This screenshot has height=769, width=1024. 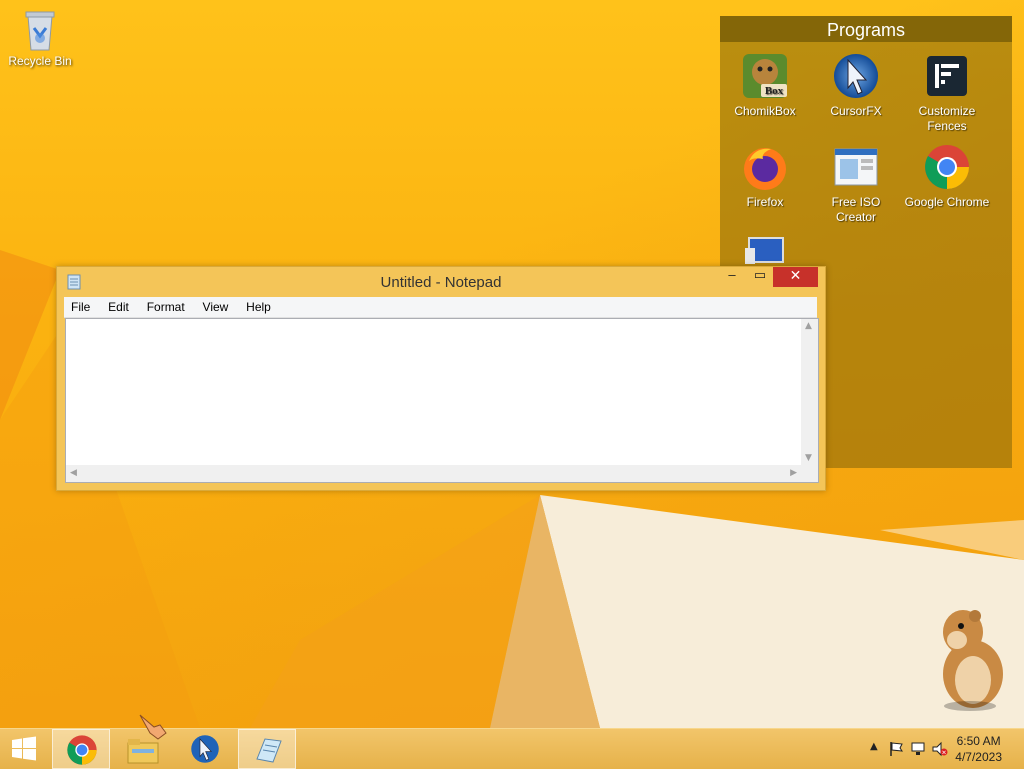 What do you see at coordinates (512, 741) in the screenshot?
I see `taskbar: ▲ ✕ 6:50 AM 4/7/2023` at bounding box center [512, 741].